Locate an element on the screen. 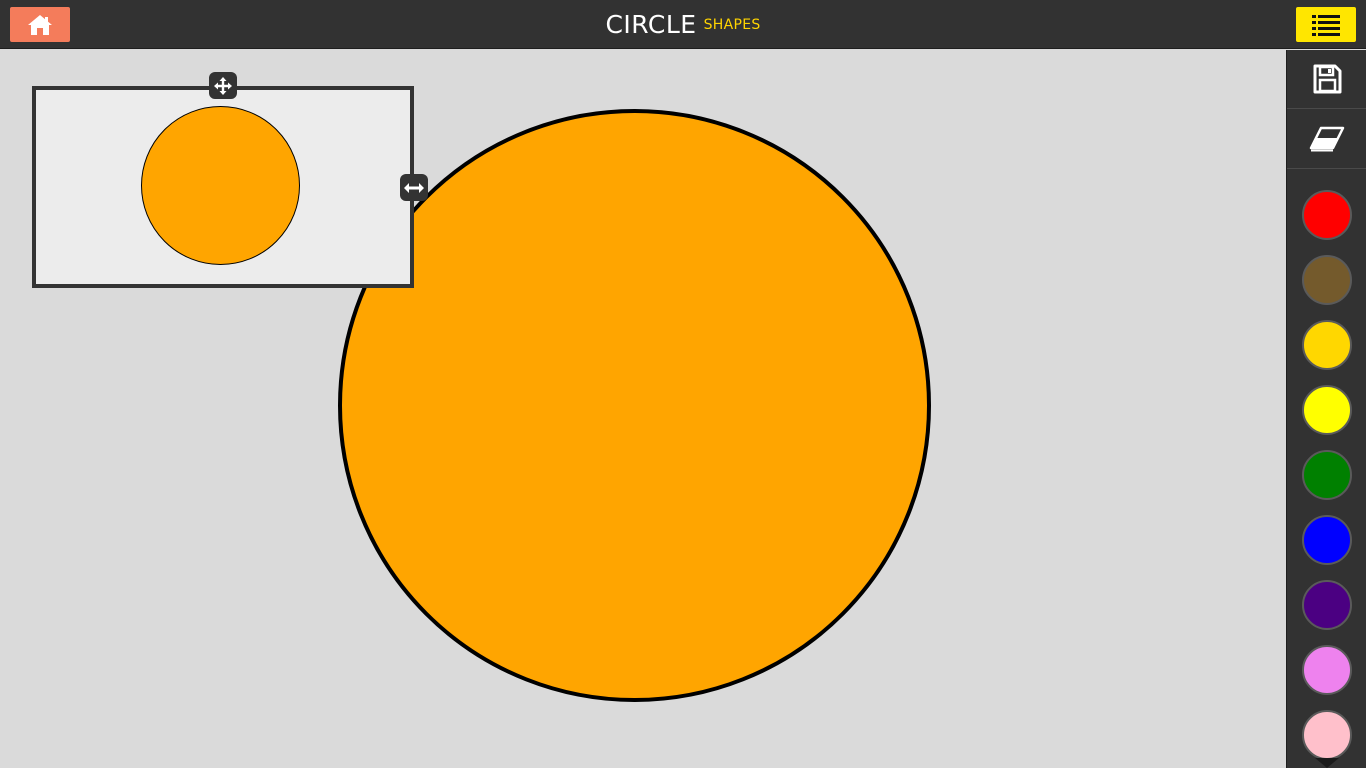 The height and width of the screenshot is (768, 1366). floppy-disk-icon is located at coordinates (1327, 79).